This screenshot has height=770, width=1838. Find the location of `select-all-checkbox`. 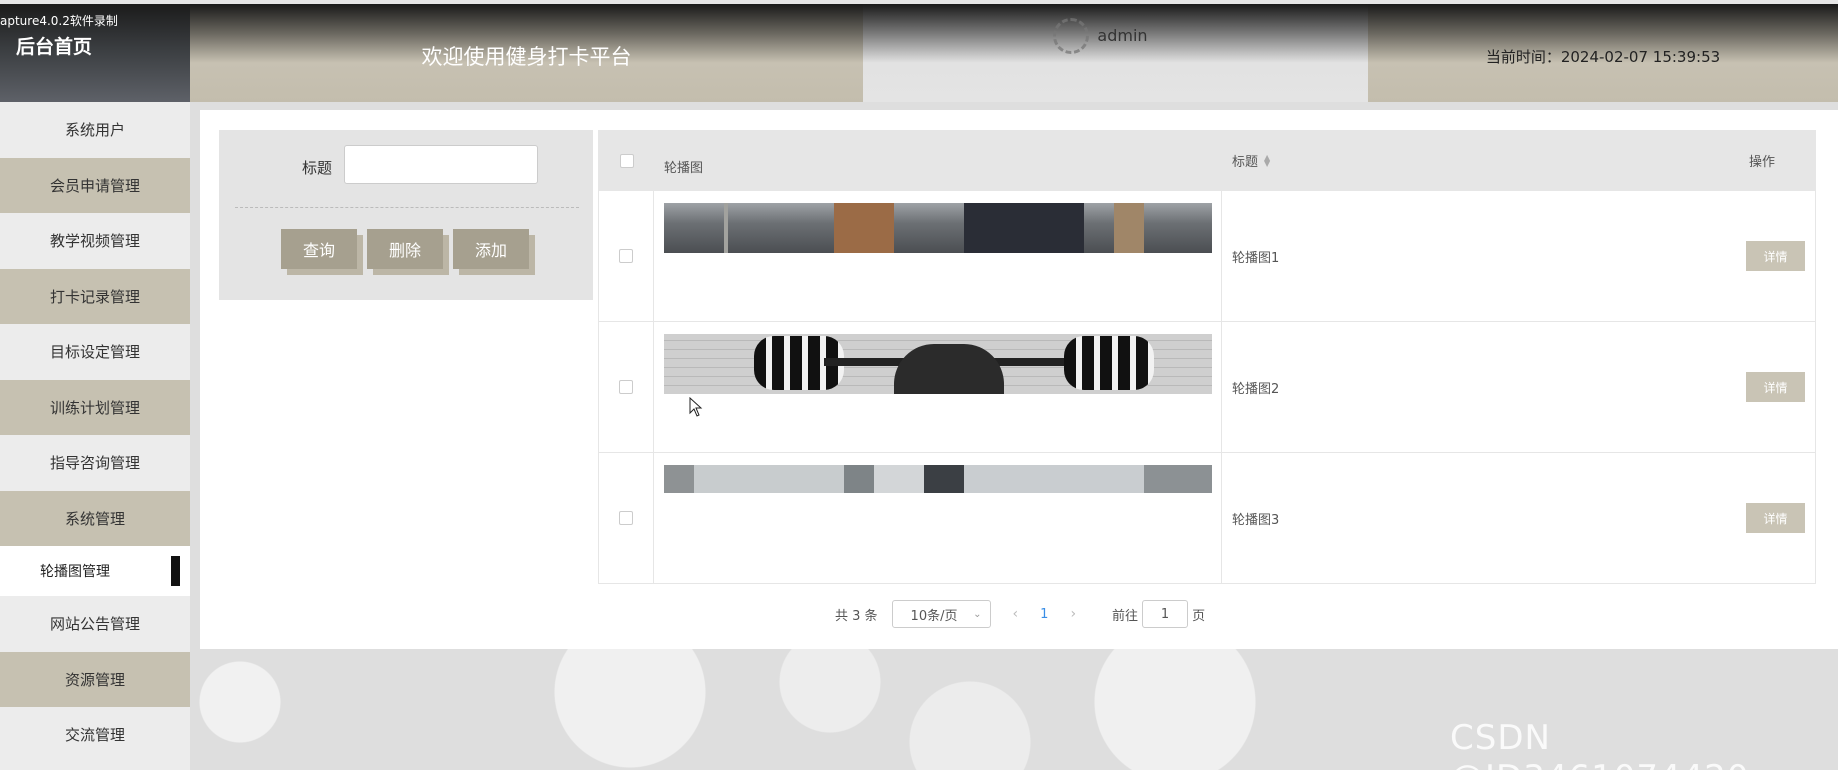

select-all-checkbox is located at coordinates (626, 160).